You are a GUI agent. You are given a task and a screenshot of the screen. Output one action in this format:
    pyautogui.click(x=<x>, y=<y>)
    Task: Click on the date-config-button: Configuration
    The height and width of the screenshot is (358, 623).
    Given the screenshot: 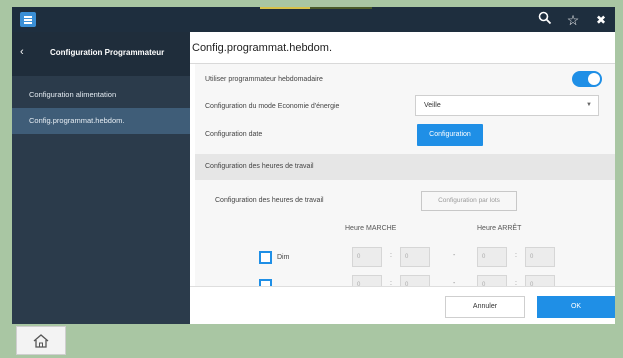 What is the action you would take?
    pyautogui.click(x=450, y=135)
    